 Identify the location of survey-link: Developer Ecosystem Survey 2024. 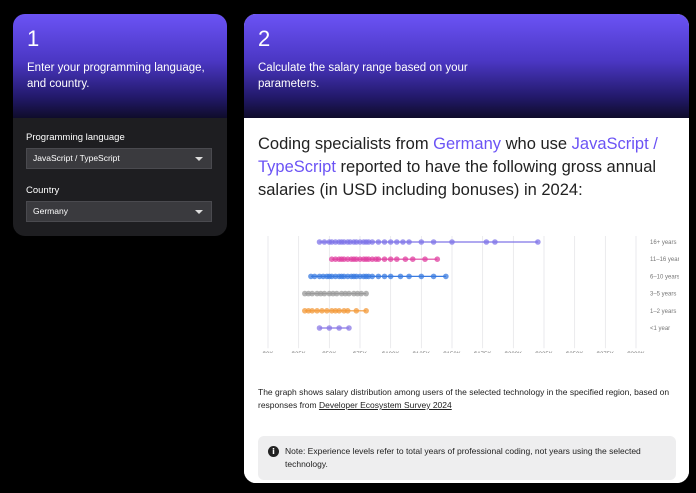
(385, 405).